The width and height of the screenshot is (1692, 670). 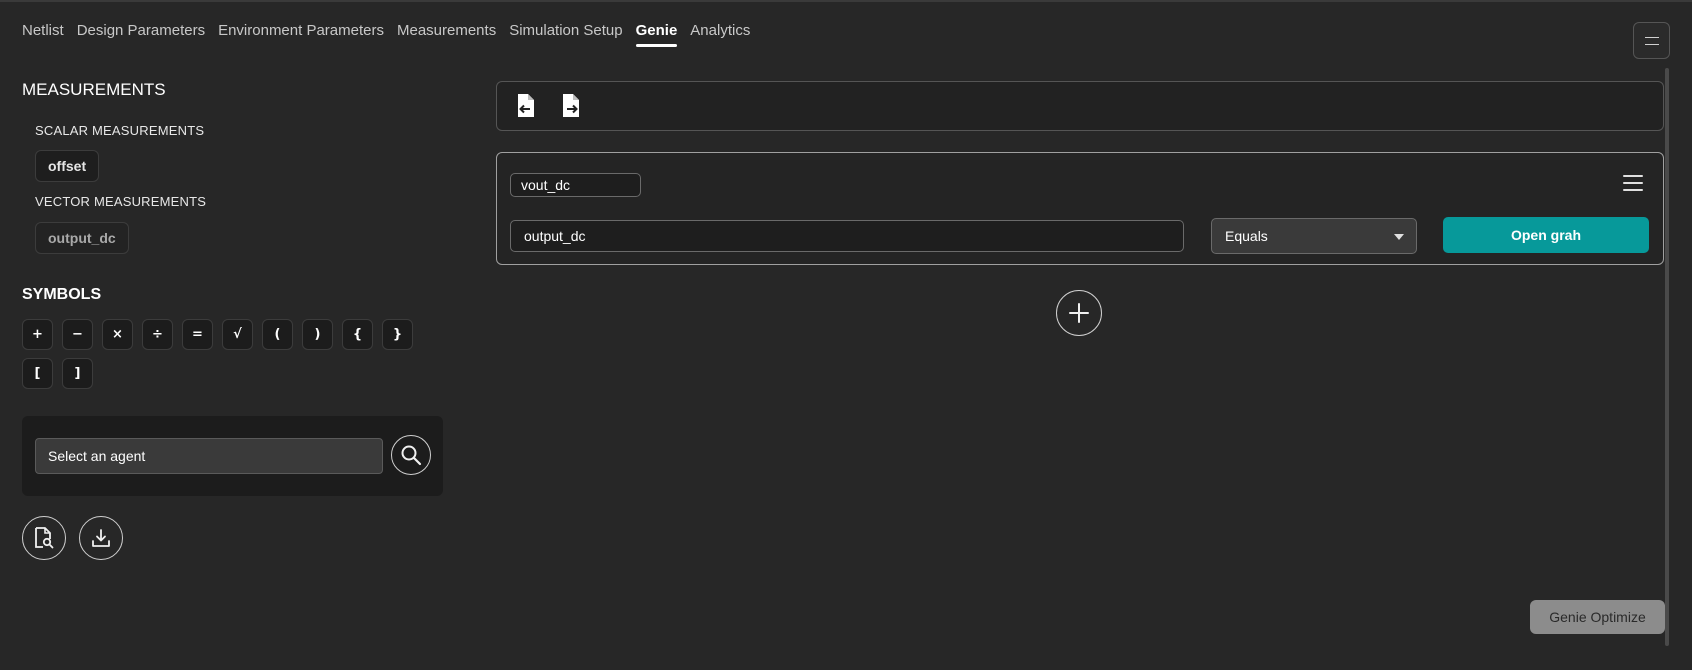 I want to click on symbol-minus: −, so click(x=77, y=334).